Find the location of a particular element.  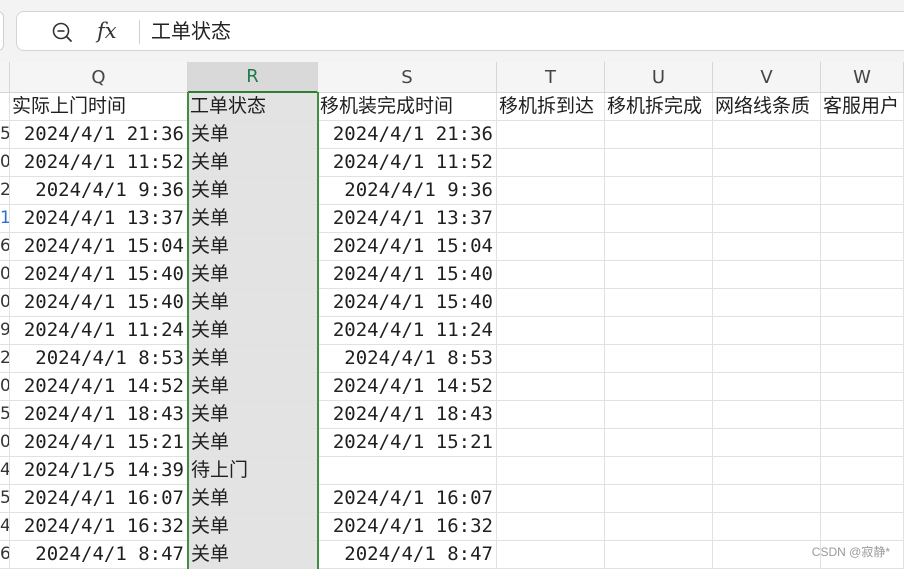

fx-icon: fx is located at coordinates (107, 31).